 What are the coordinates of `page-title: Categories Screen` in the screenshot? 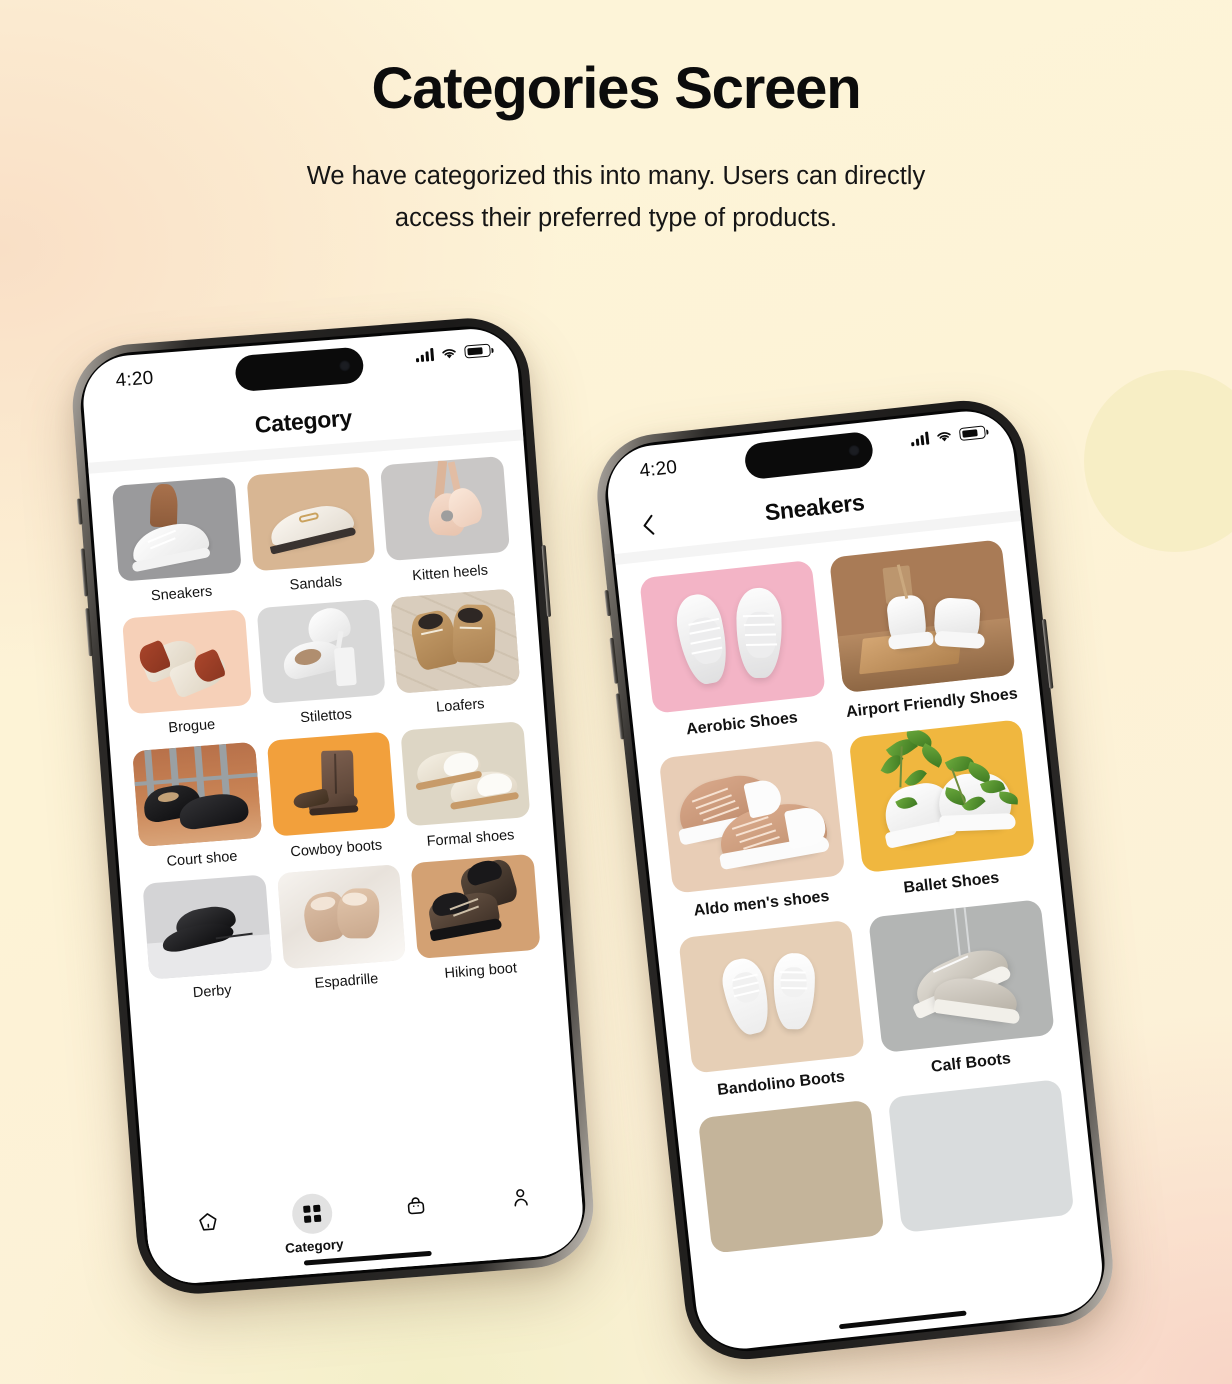 It's located at (616, 88).